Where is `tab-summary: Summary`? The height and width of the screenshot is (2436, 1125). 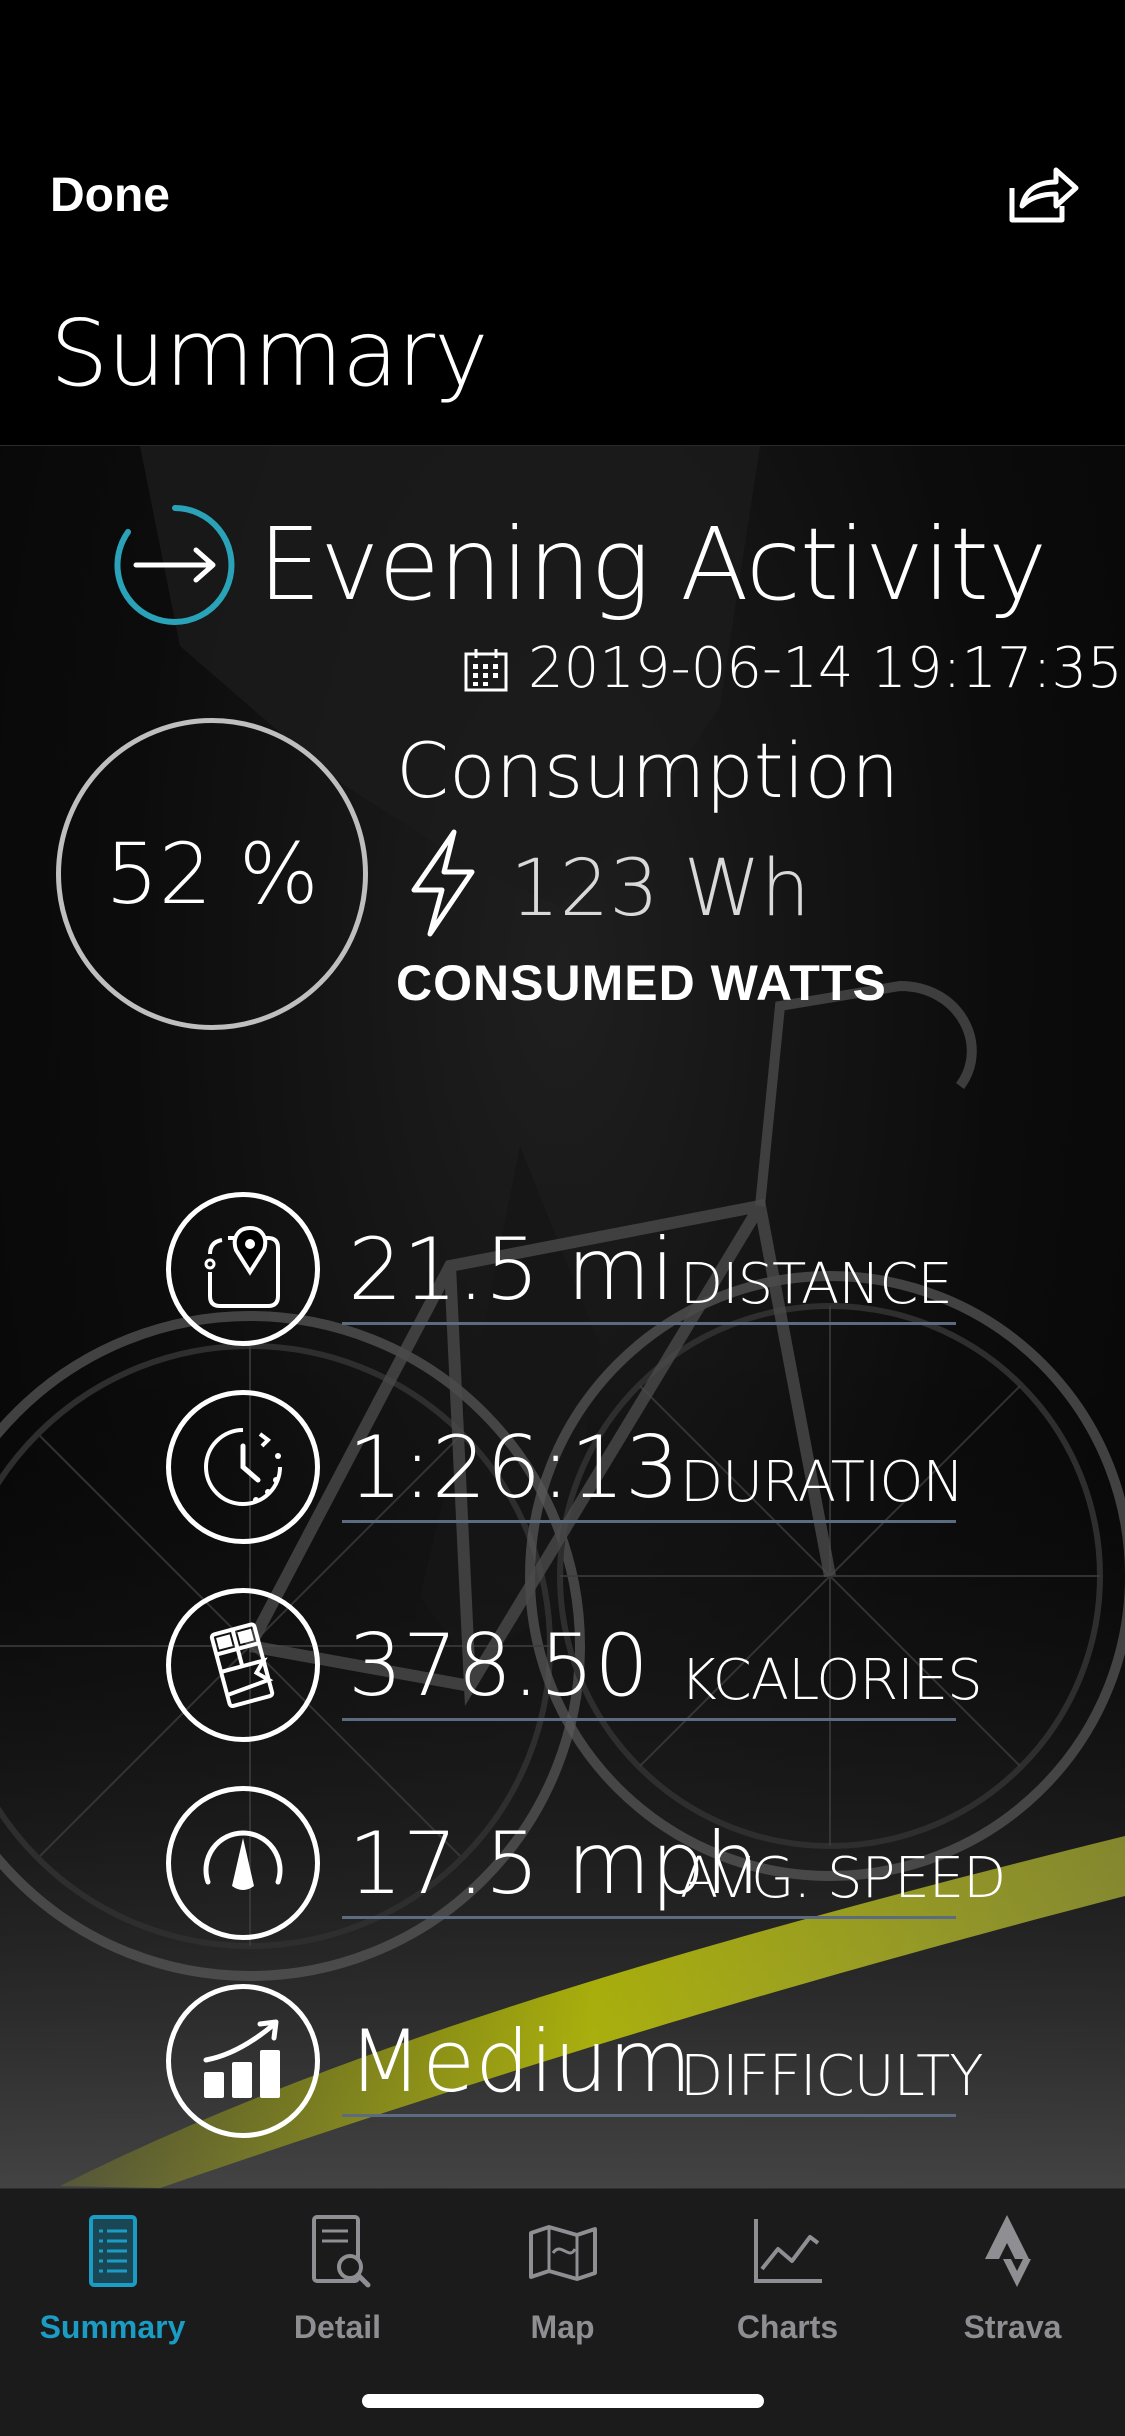 tab-summary: Summary is located at coordinates (112, 2278).